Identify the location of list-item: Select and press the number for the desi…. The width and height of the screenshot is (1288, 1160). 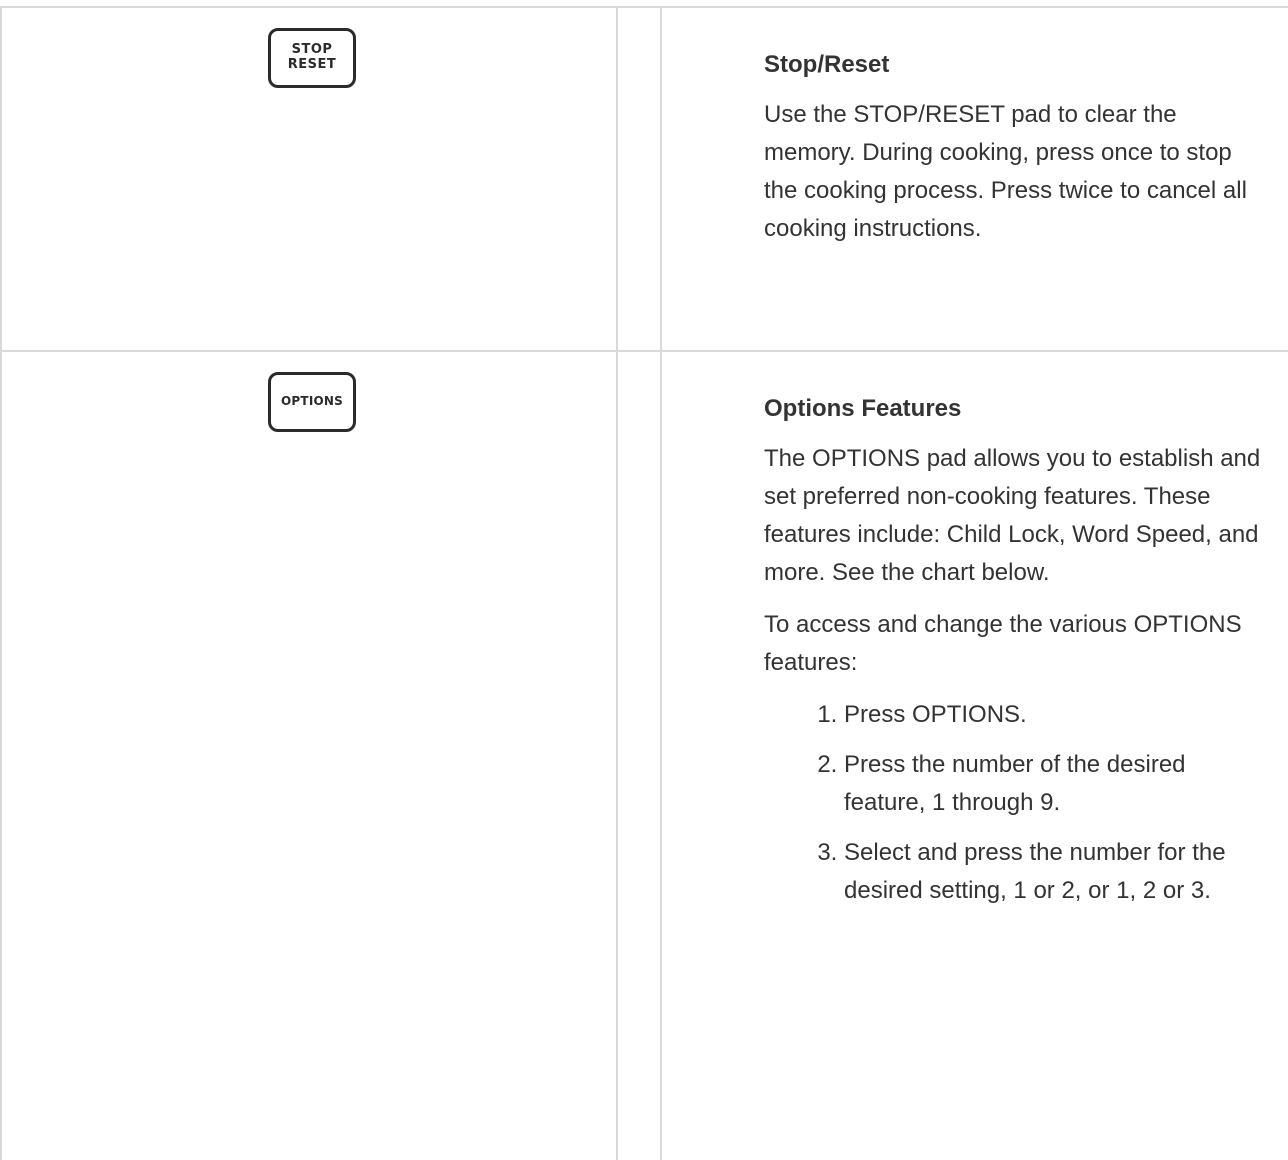
(1055, 872).